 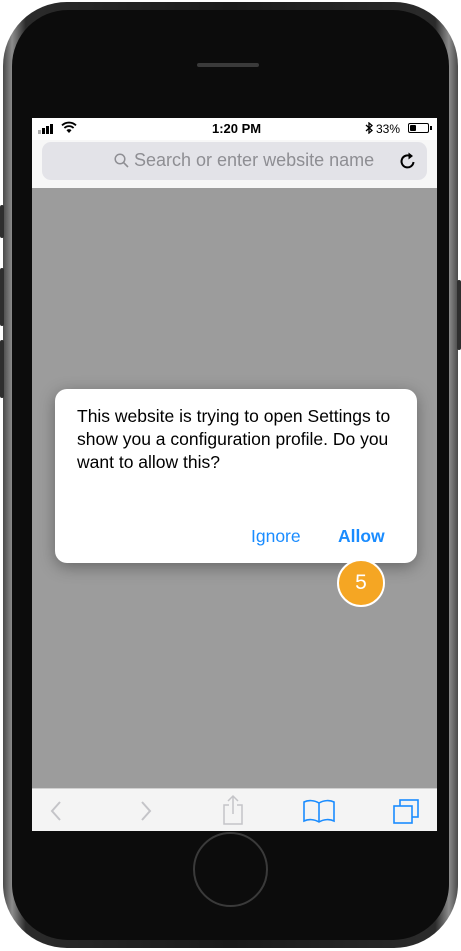 I want to click on tabs-icon, so click(x=406, y=811).